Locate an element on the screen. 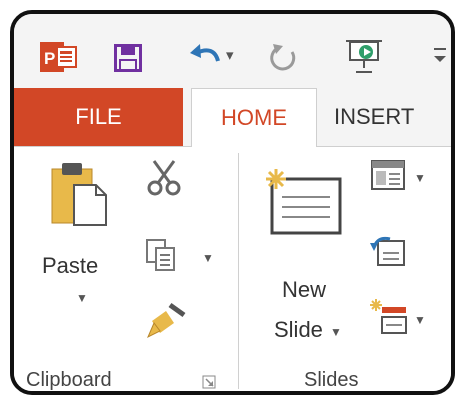 The image size is (463, 397). svg-text: P is located at coordinates (49, 58).